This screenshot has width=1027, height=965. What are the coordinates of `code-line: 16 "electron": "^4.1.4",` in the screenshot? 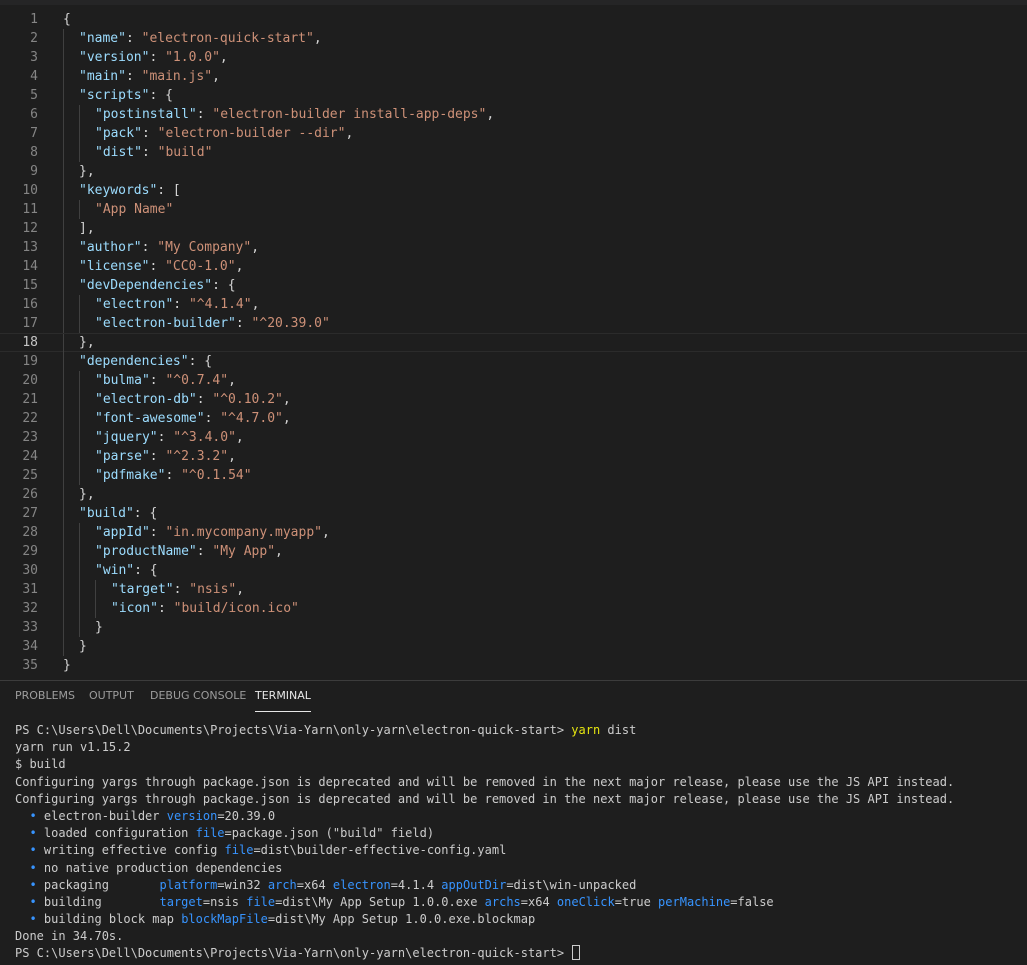 It's located at (513, 304).